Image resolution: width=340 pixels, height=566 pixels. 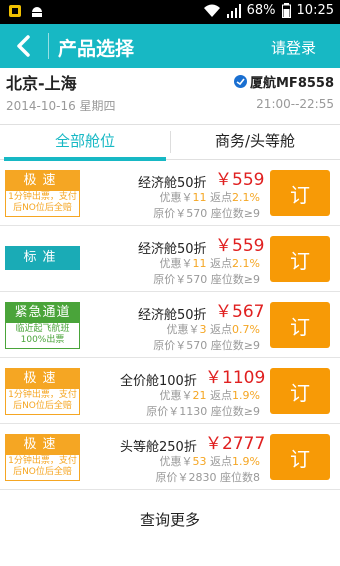 I want to click on load-more-button: 查询更多, so click(x=170, y=520).